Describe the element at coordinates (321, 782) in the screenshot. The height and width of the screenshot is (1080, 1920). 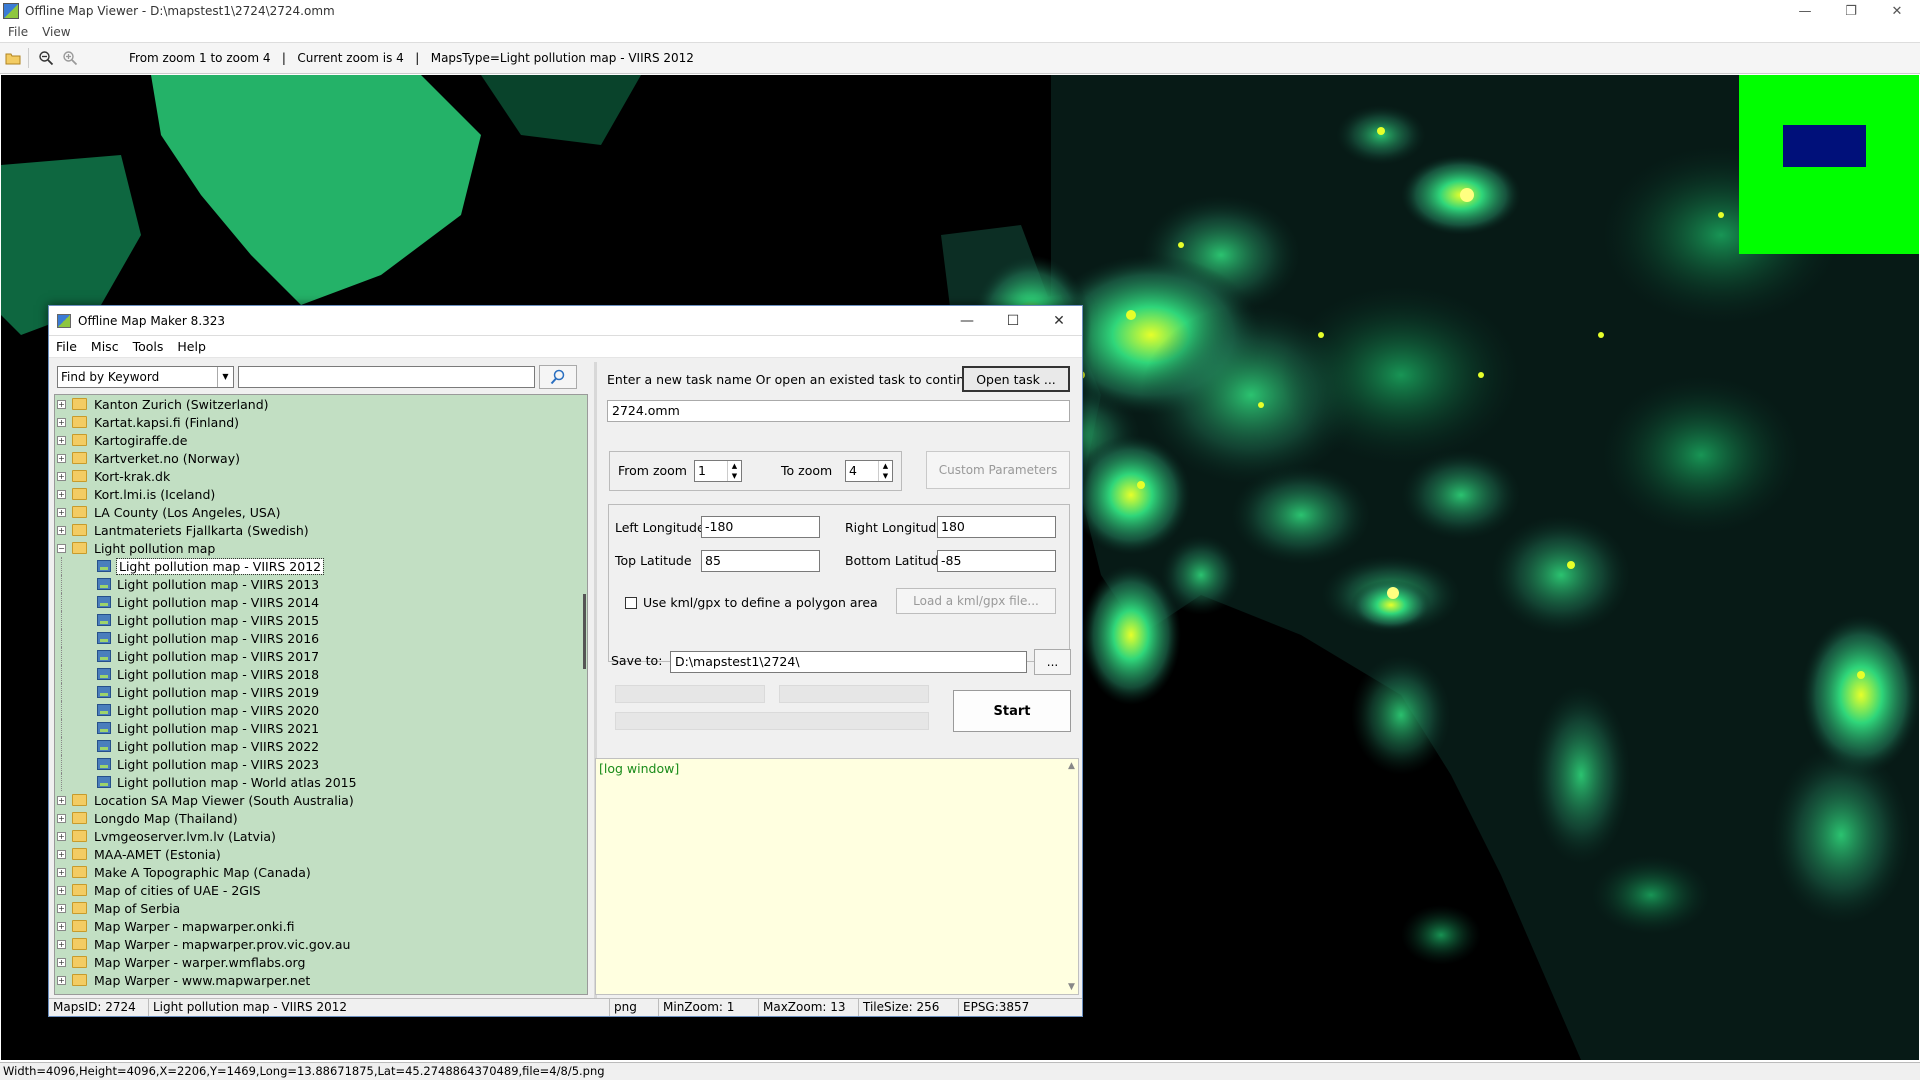
I see `tree-map-item: Light pollution map - World atlas 2015` at that location.